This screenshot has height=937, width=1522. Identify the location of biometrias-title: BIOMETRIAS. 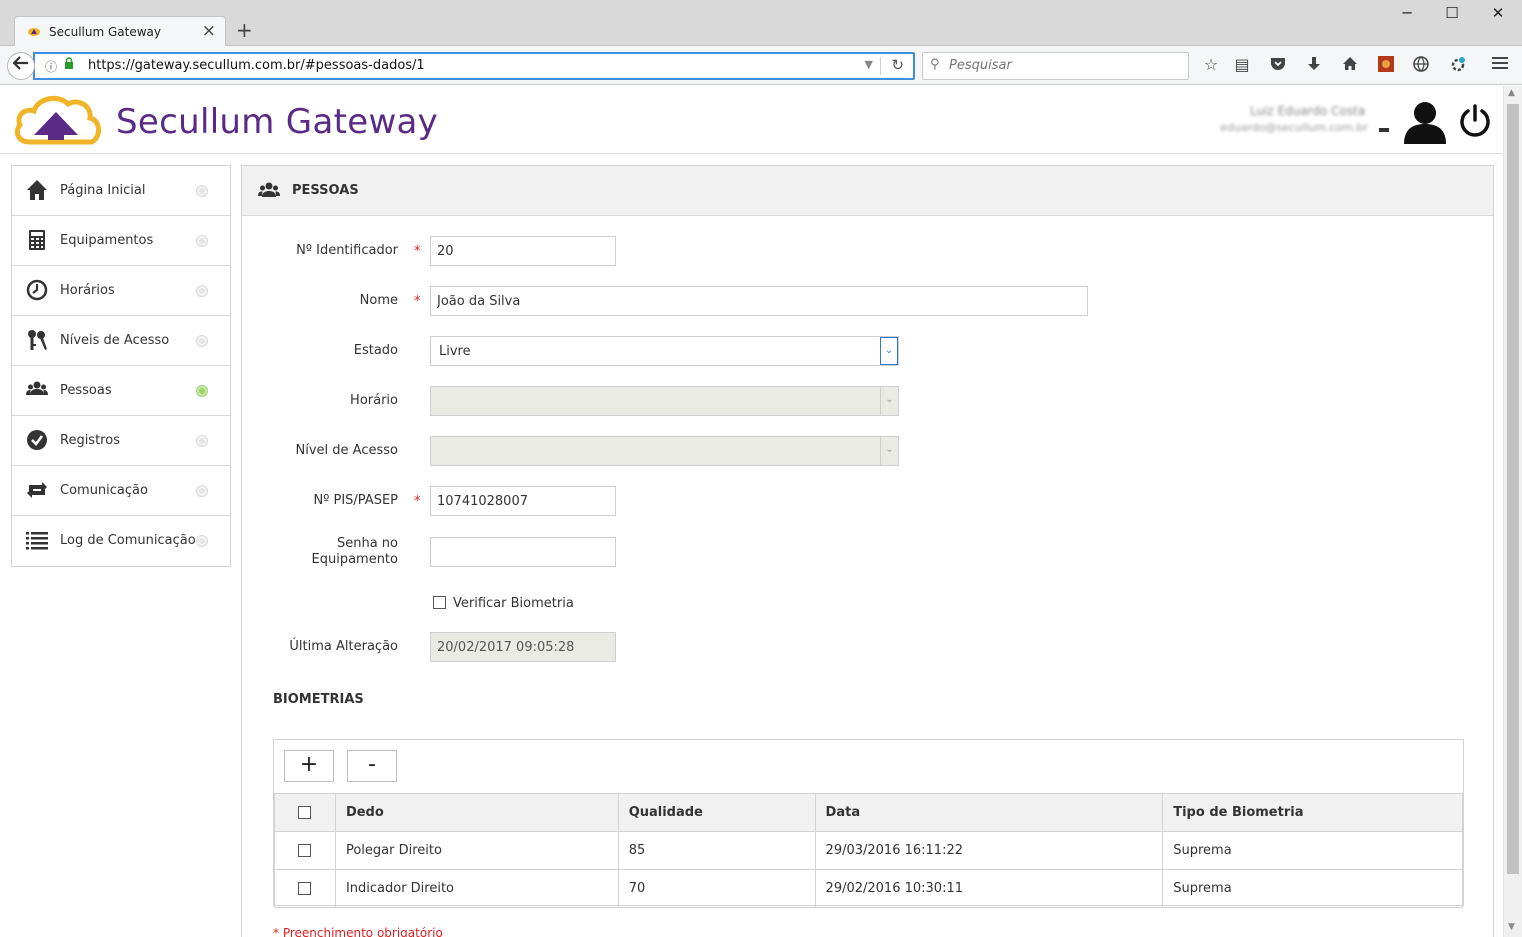
(318, 699).